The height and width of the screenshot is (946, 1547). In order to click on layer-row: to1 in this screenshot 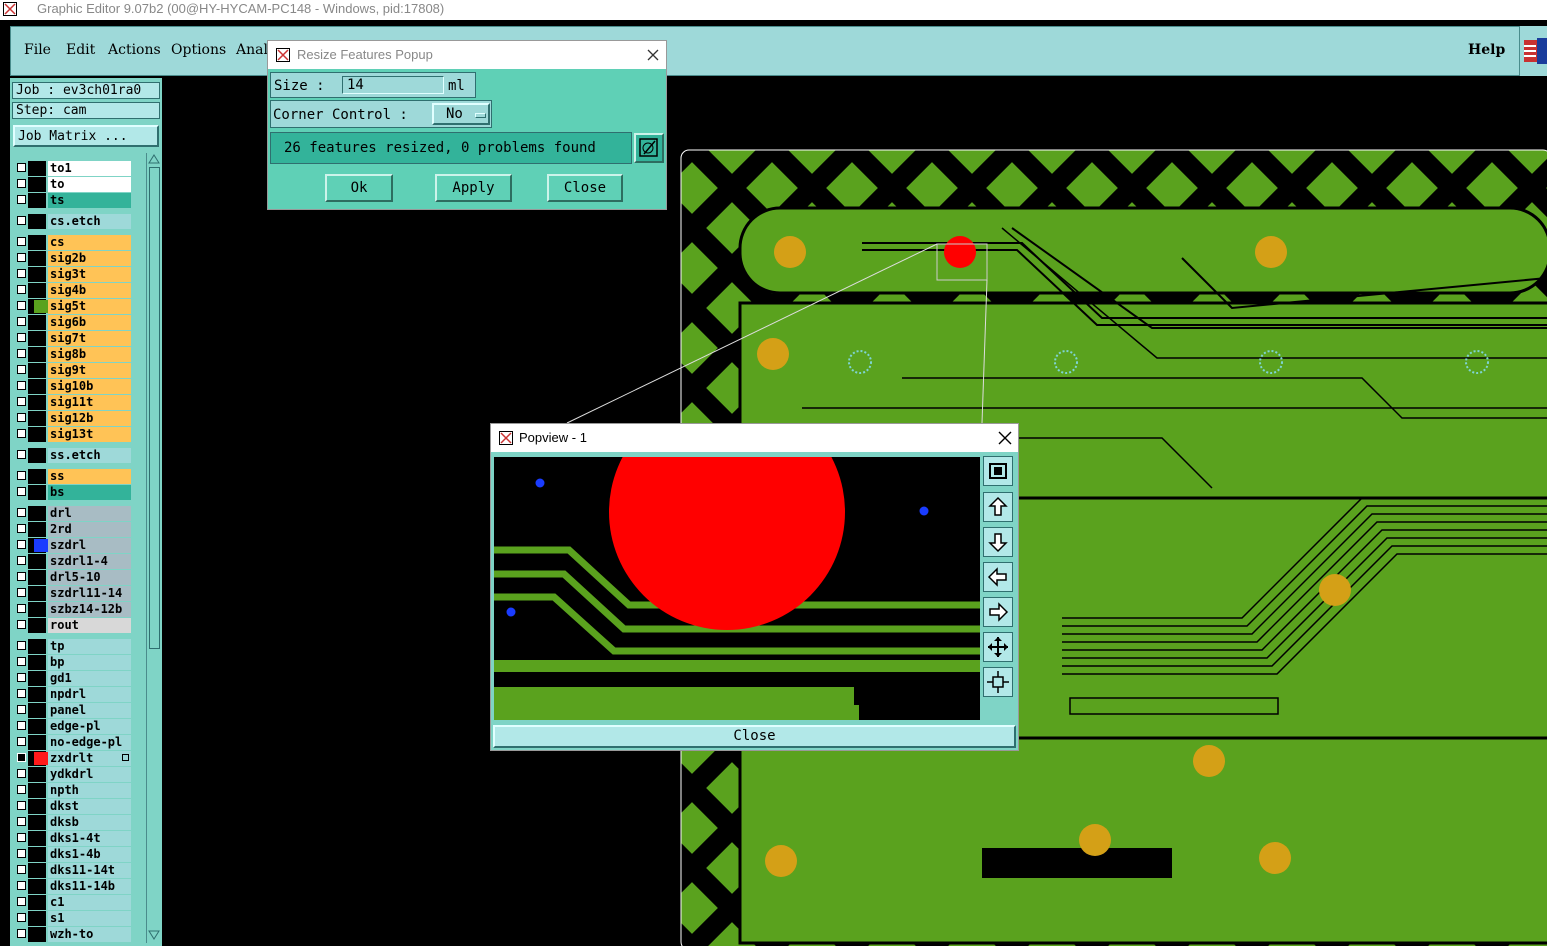, I will do `click(73, 168)`.